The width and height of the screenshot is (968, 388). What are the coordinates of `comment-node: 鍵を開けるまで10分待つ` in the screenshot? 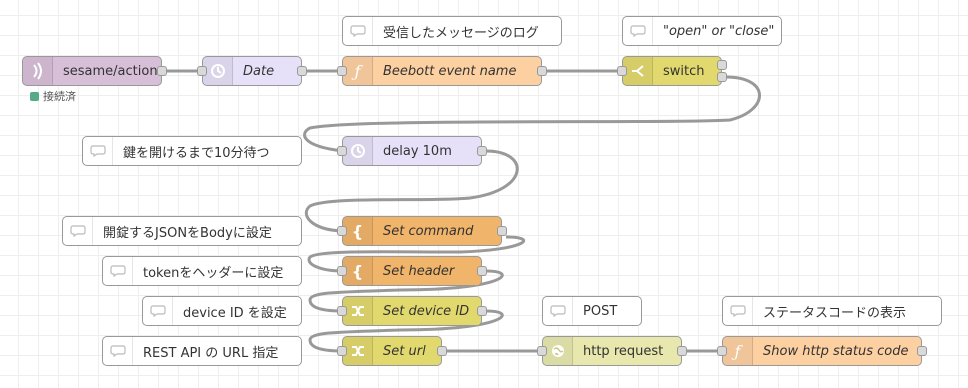 It's located at (192, 151).